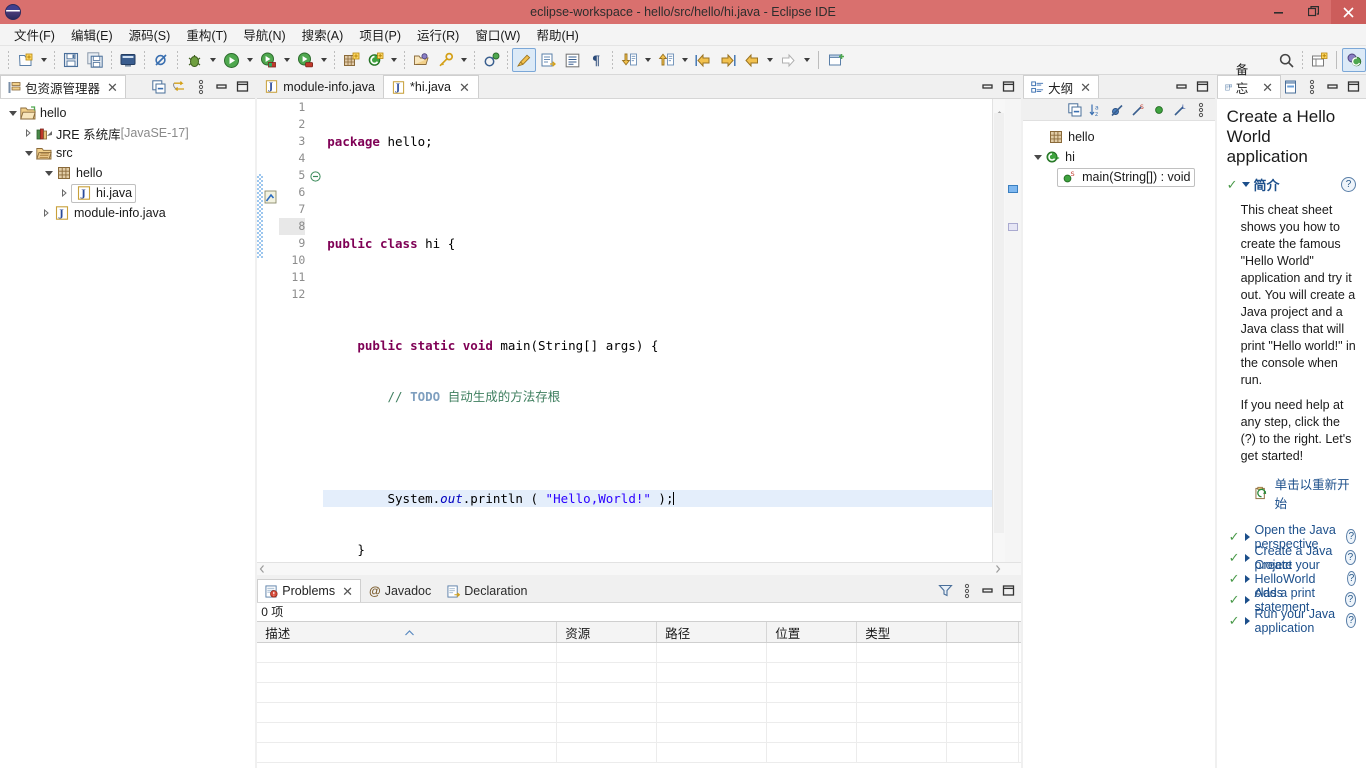 This screenshot has height=768, width=1366. What do you see at coordinates (945, 591) in the screenshot?
I see `filter-icon` at bounding box center [945, 591].